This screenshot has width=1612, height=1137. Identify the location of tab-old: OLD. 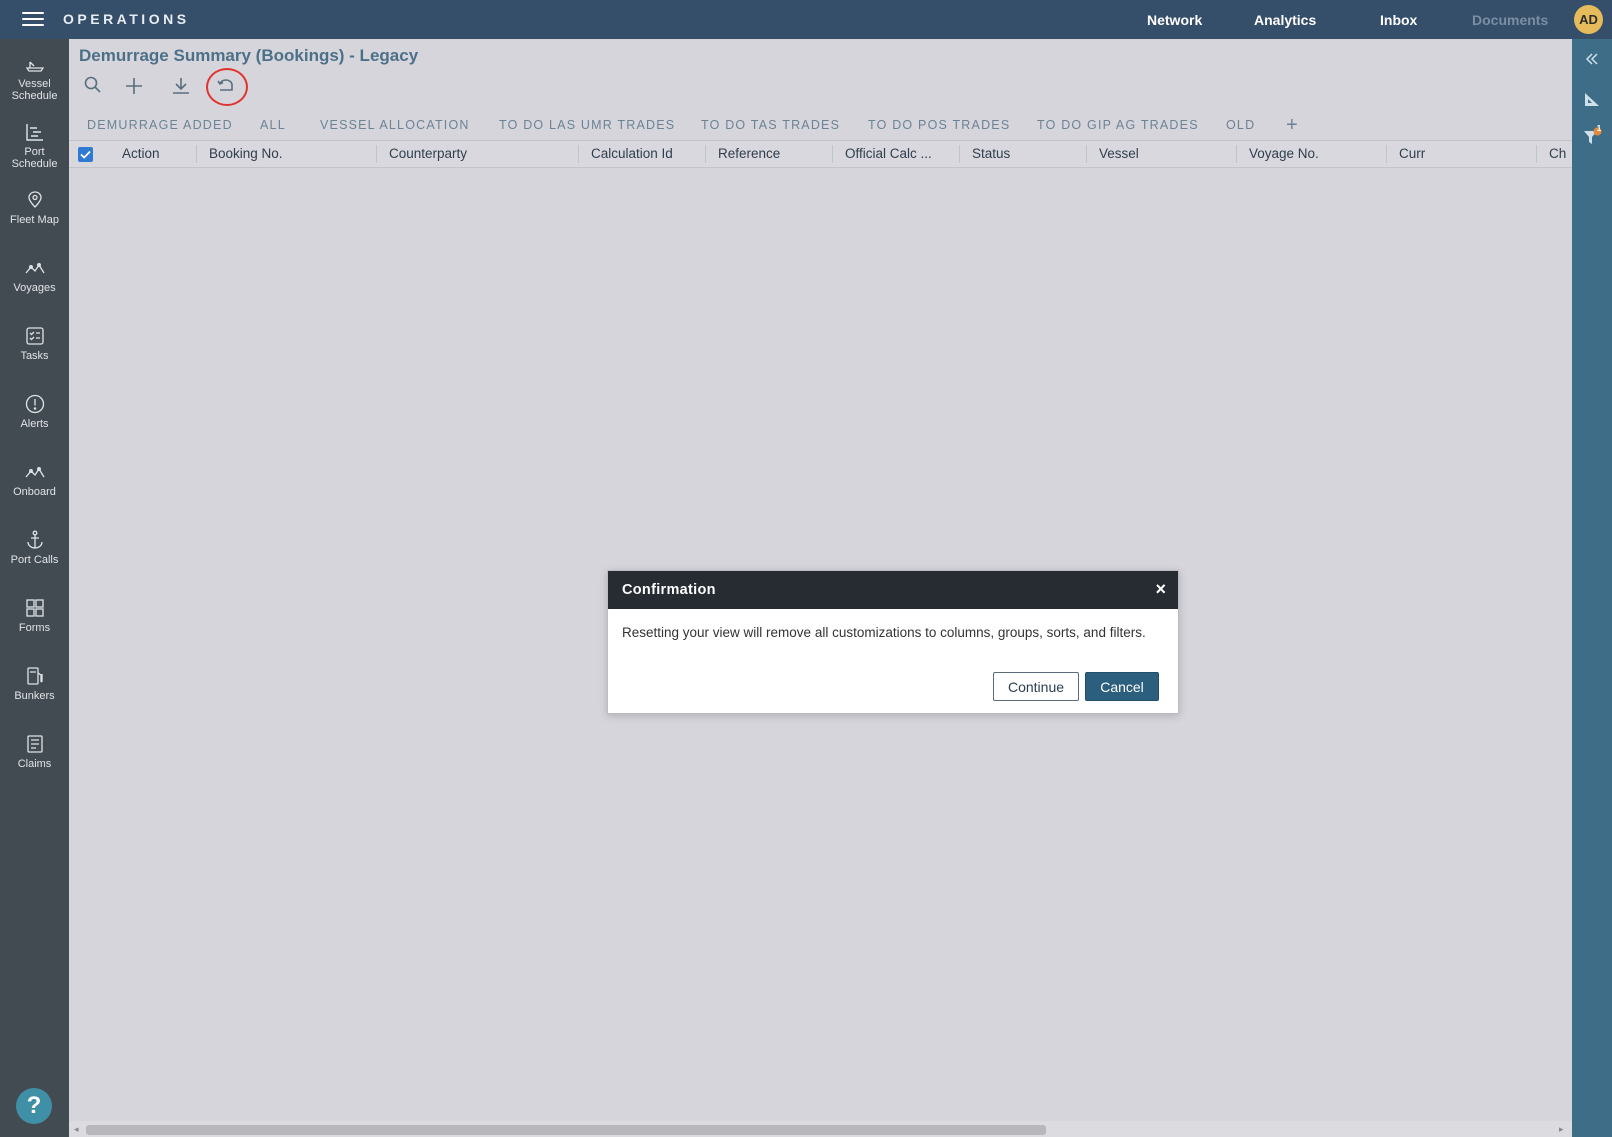
(1240, 125).